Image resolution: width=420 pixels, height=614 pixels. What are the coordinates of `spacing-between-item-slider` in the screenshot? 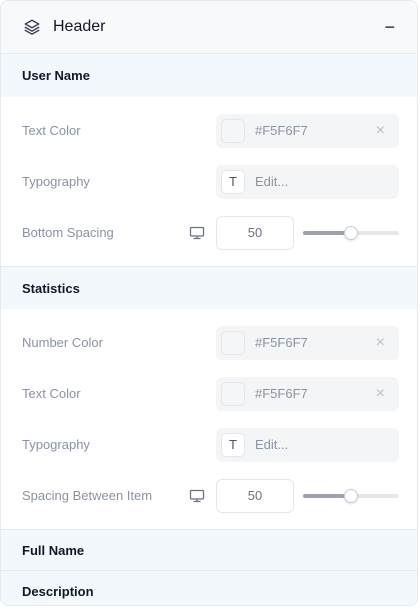 It's located at (351, 495).